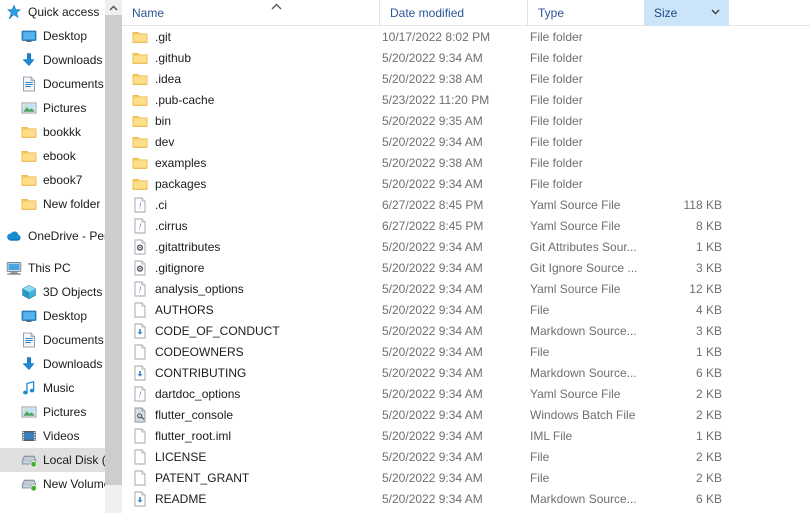 This screenshot has height=513, width=810. I want to click on file-name-cell: README, so click(164, 498).